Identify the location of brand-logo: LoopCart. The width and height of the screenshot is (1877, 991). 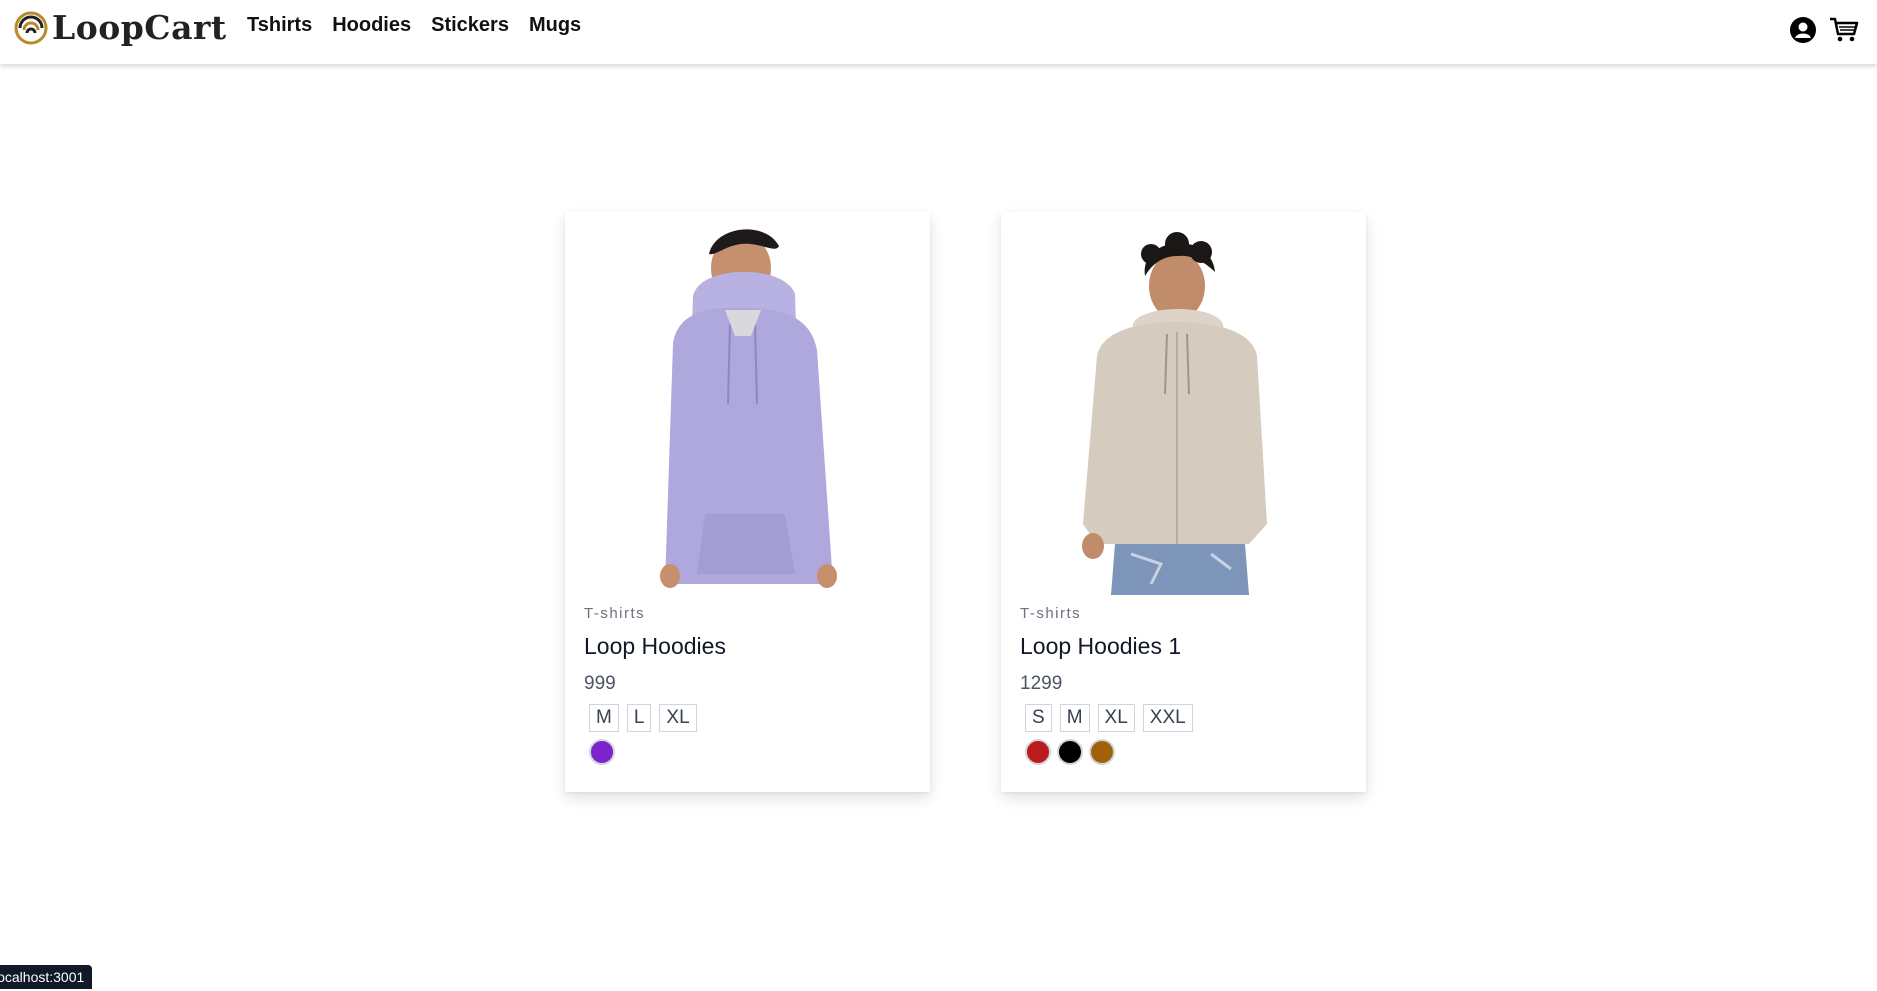
(120, 27).